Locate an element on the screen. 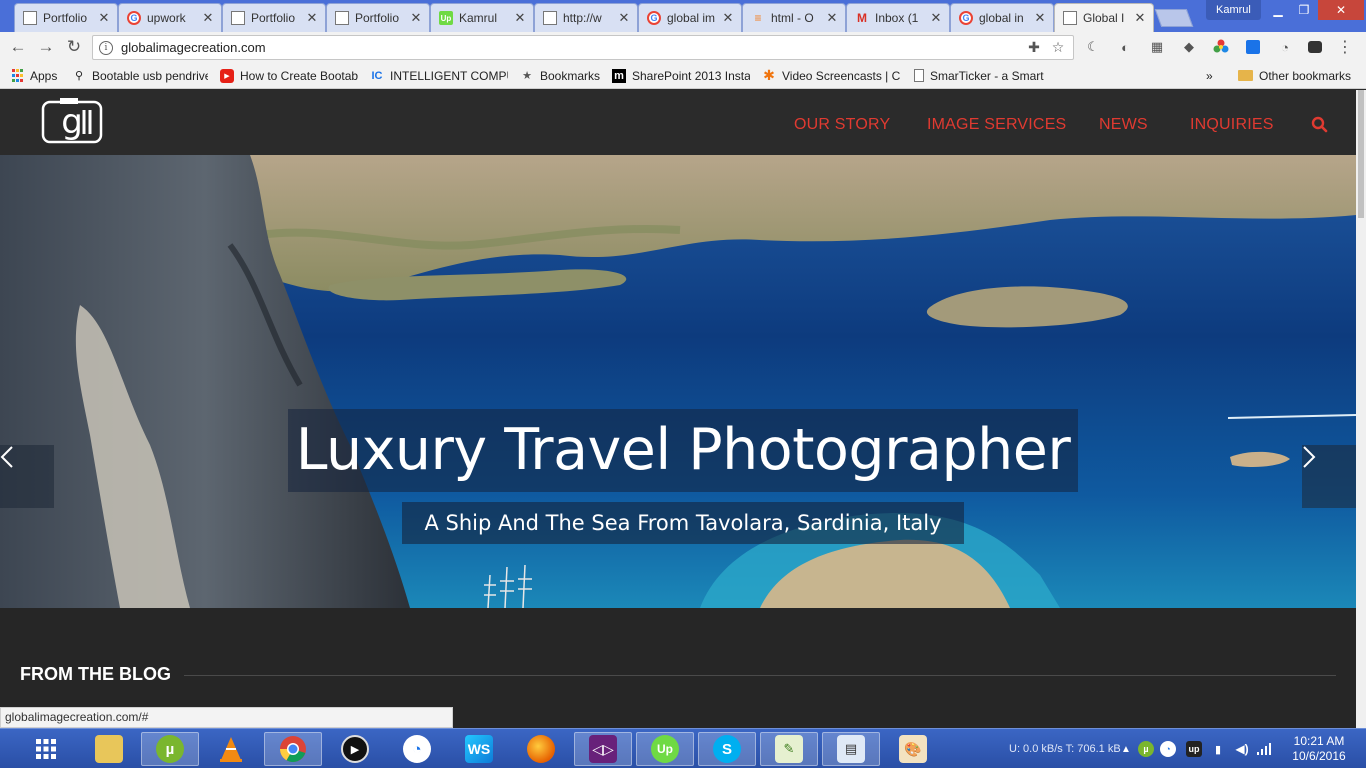 This screenshot has height=768, width=1366. taskbar-skype: S is located at coordinates (727, 749).